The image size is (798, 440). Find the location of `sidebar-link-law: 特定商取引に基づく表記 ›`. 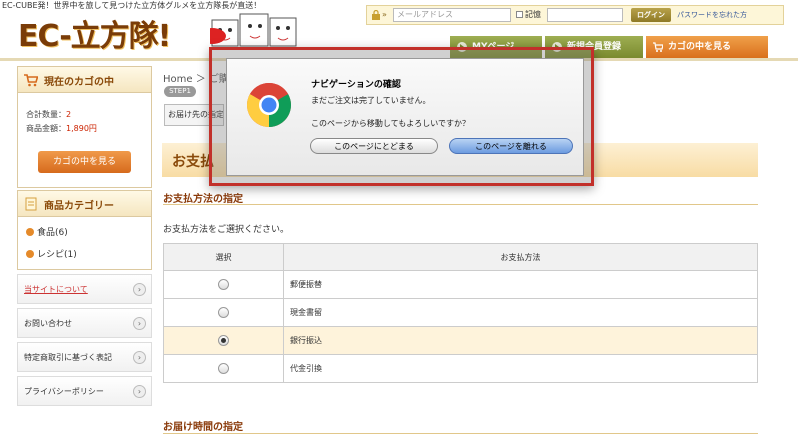

sidebar-link-law: 特定商取引に基づく表記 › is located at coordinates (84, 357).